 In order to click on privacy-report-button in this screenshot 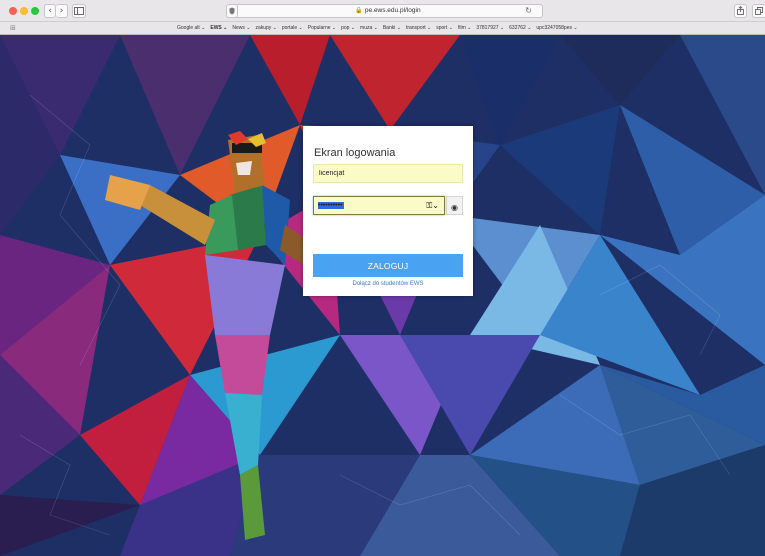, I will do `click(232, 11)`.